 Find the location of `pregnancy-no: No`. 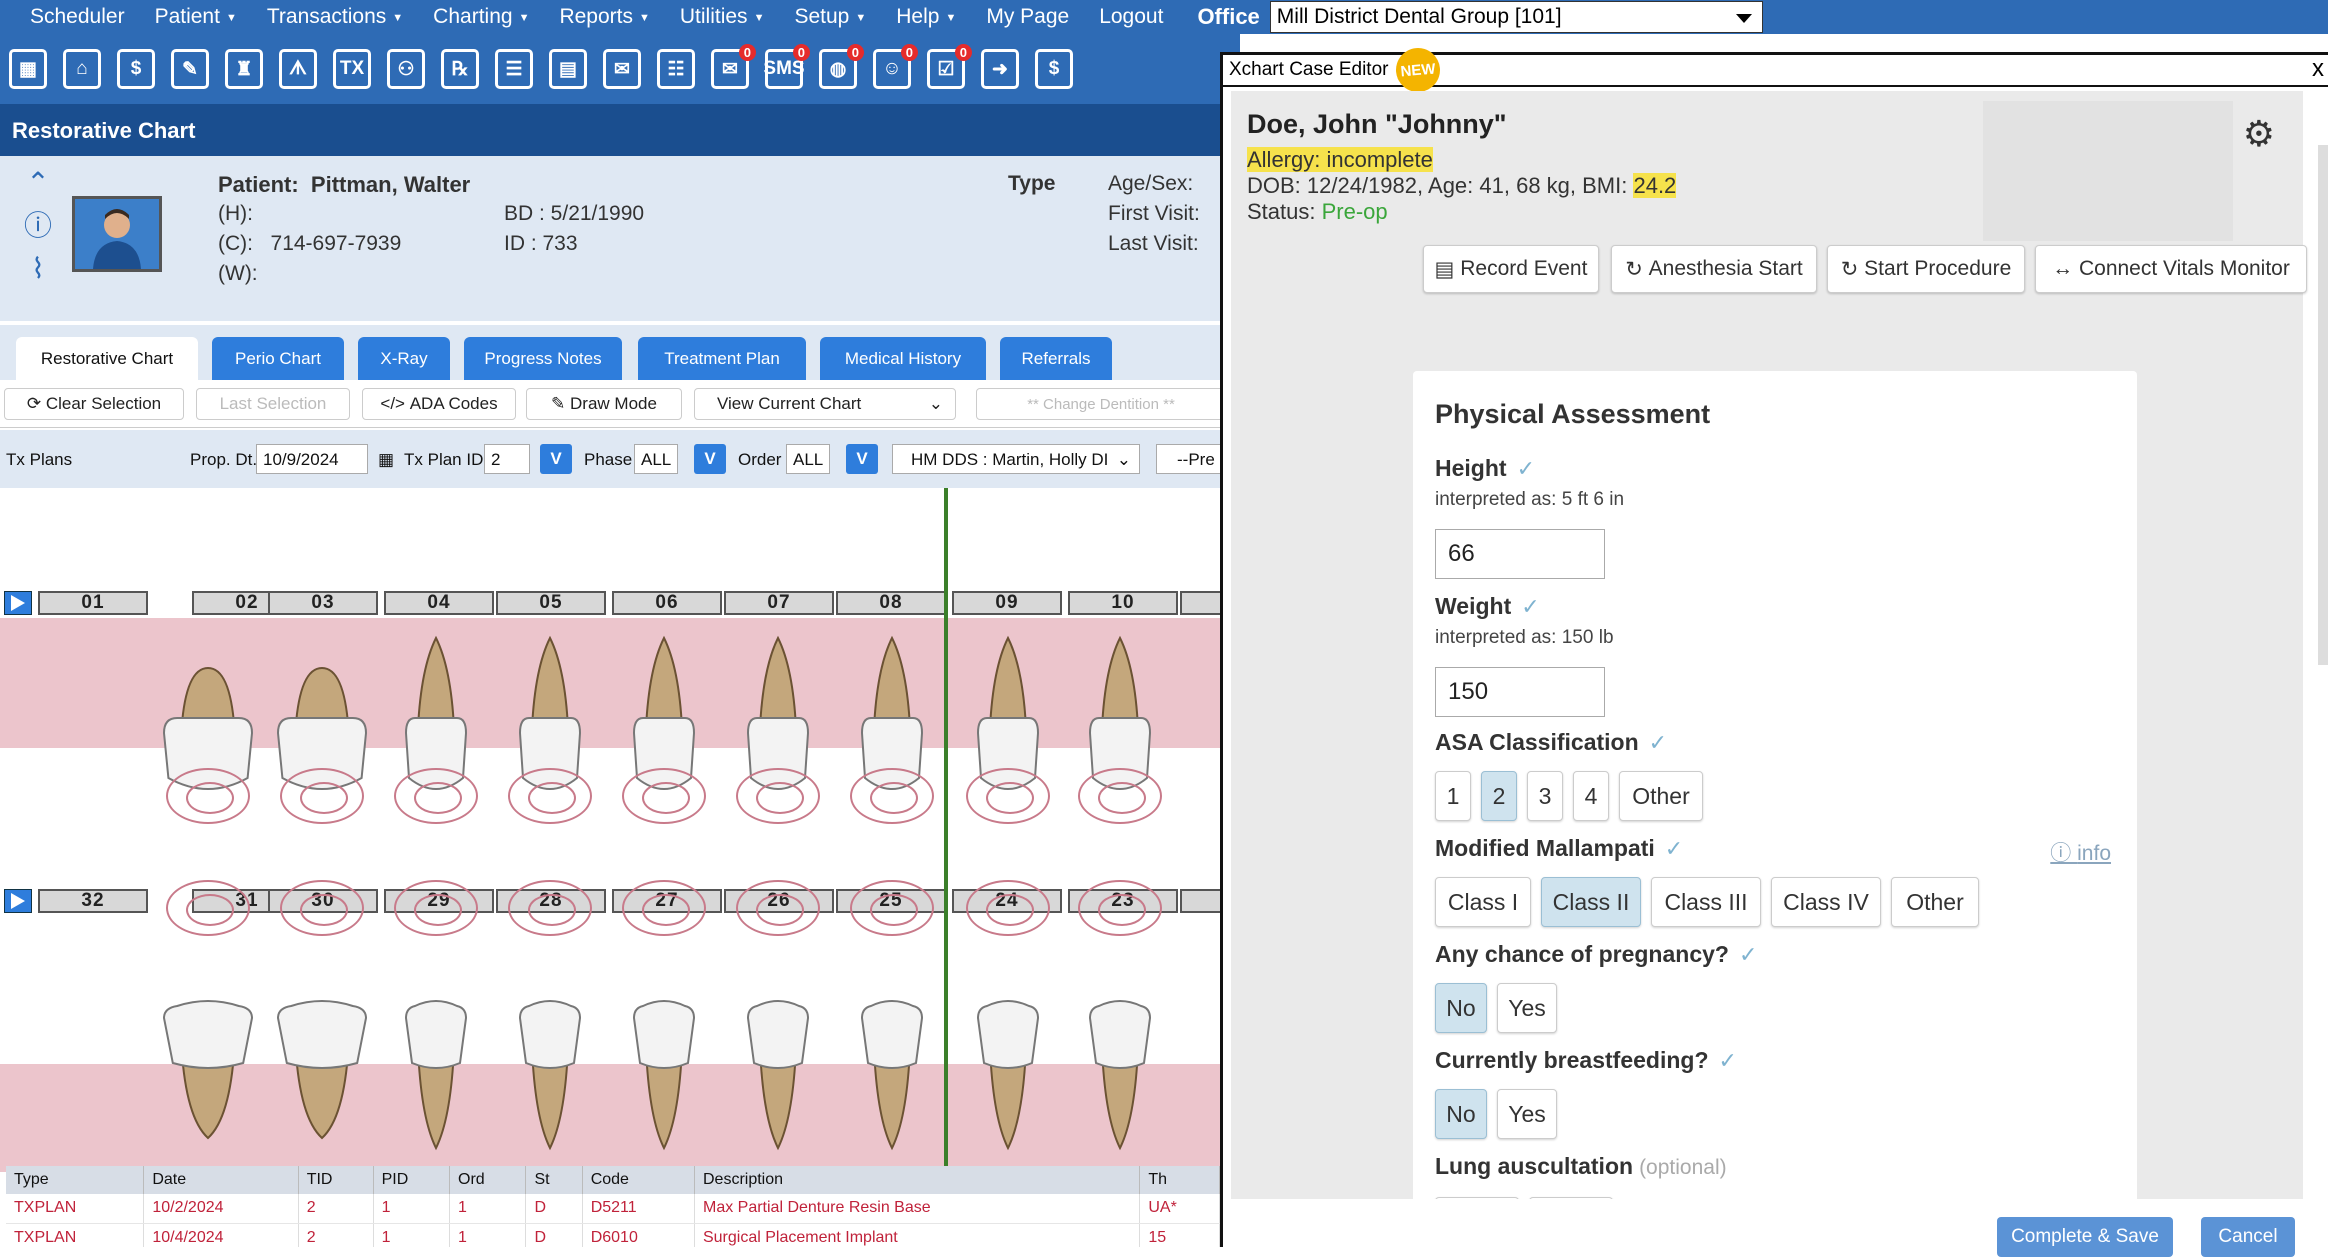

pregnancy-no: No is located at coordinates (1461, 1008).